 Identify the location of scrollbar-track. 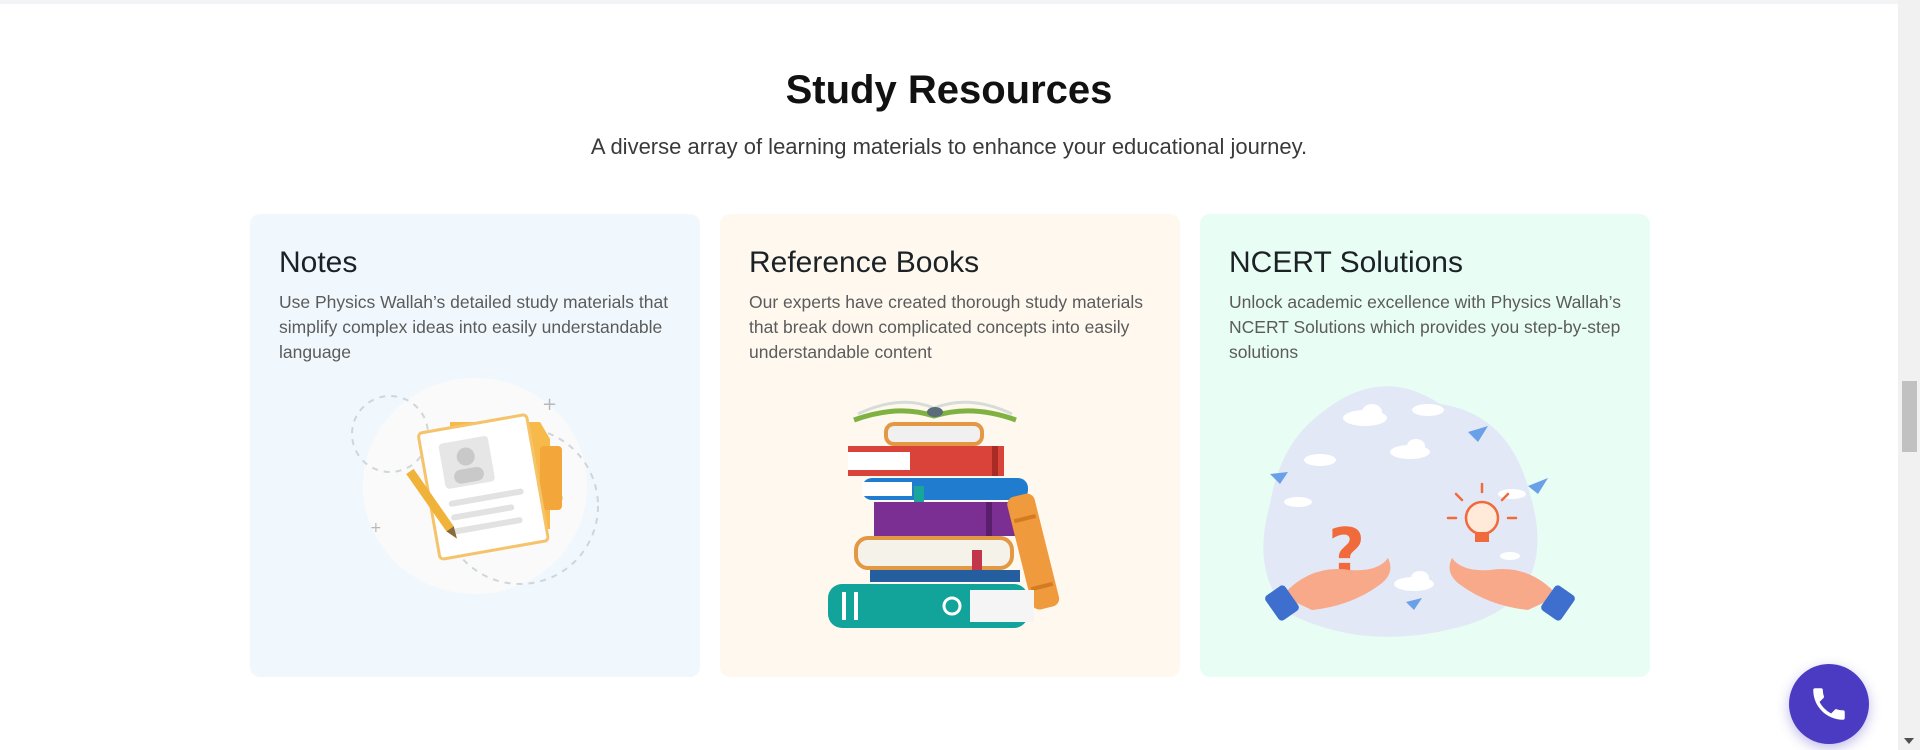
(1909, 375).